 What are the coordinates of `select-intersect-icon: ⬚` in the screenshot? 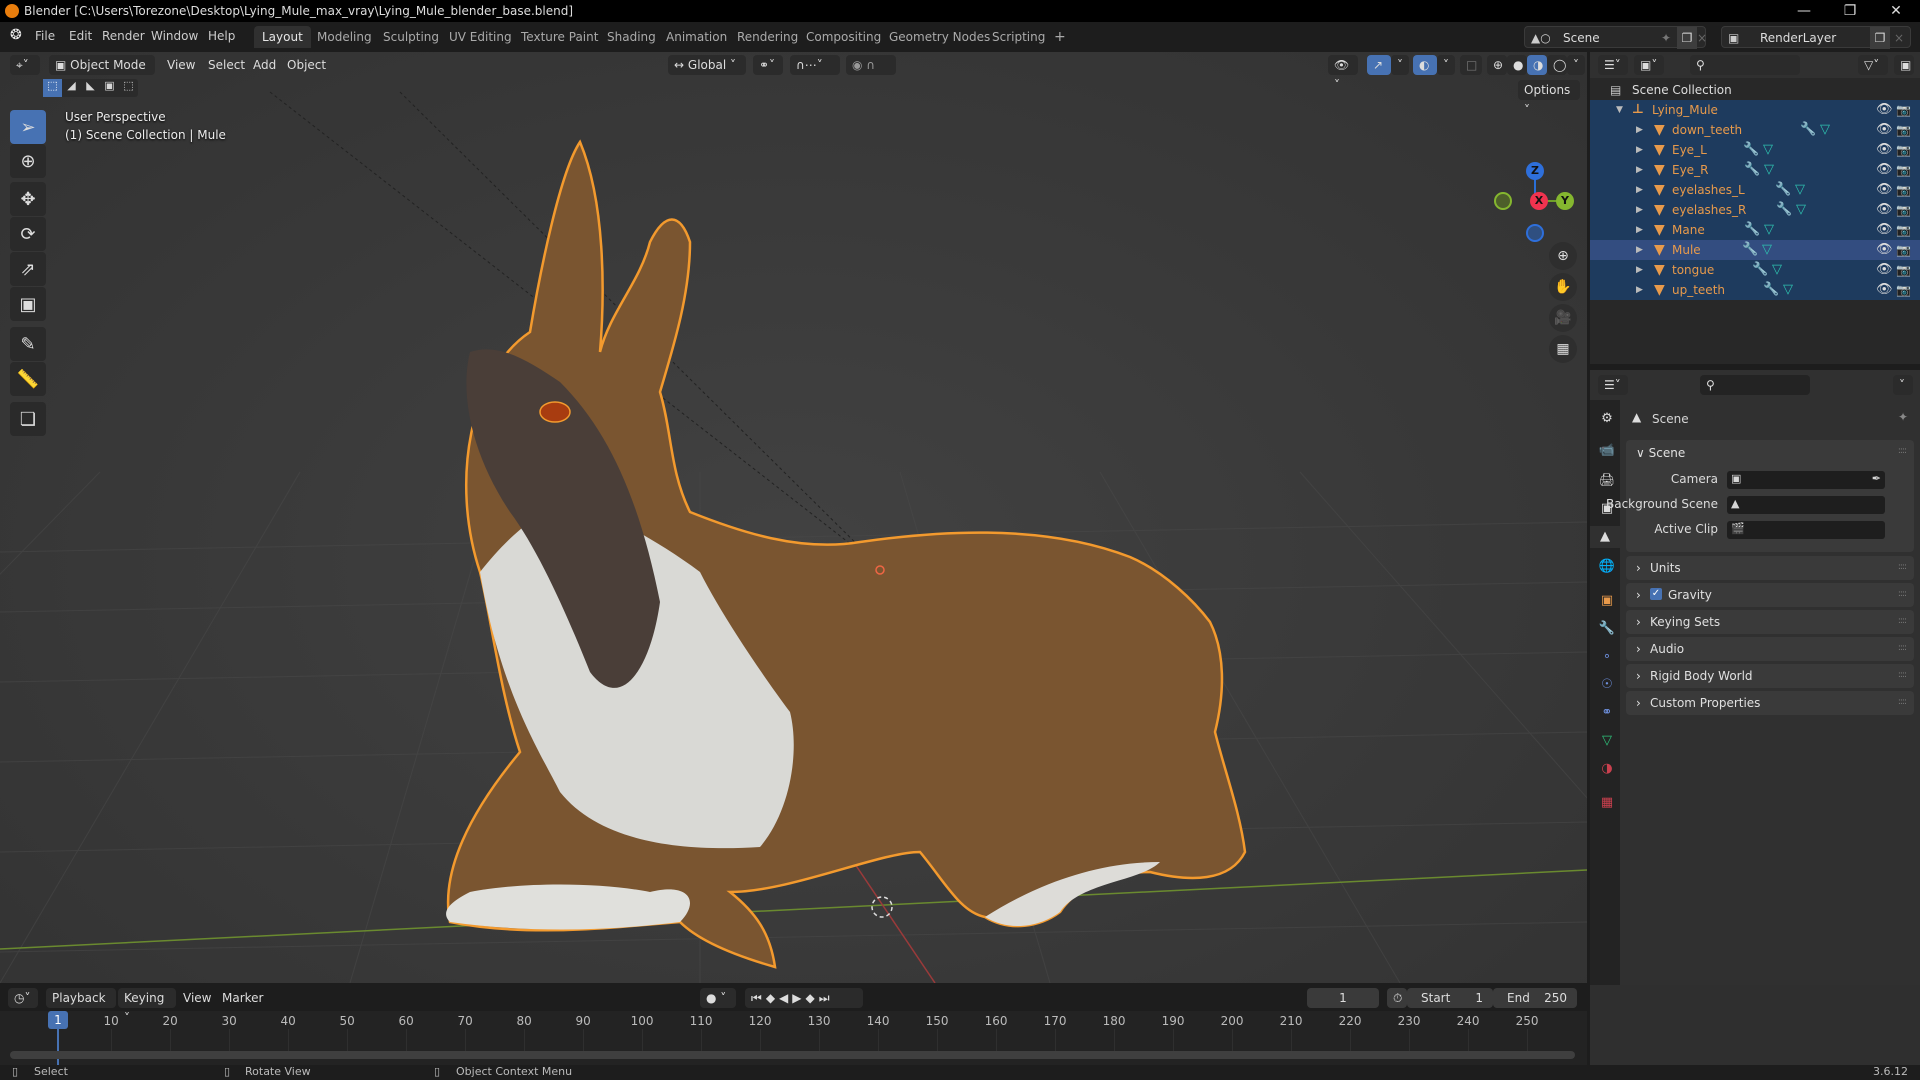 It's located at (128, 88).